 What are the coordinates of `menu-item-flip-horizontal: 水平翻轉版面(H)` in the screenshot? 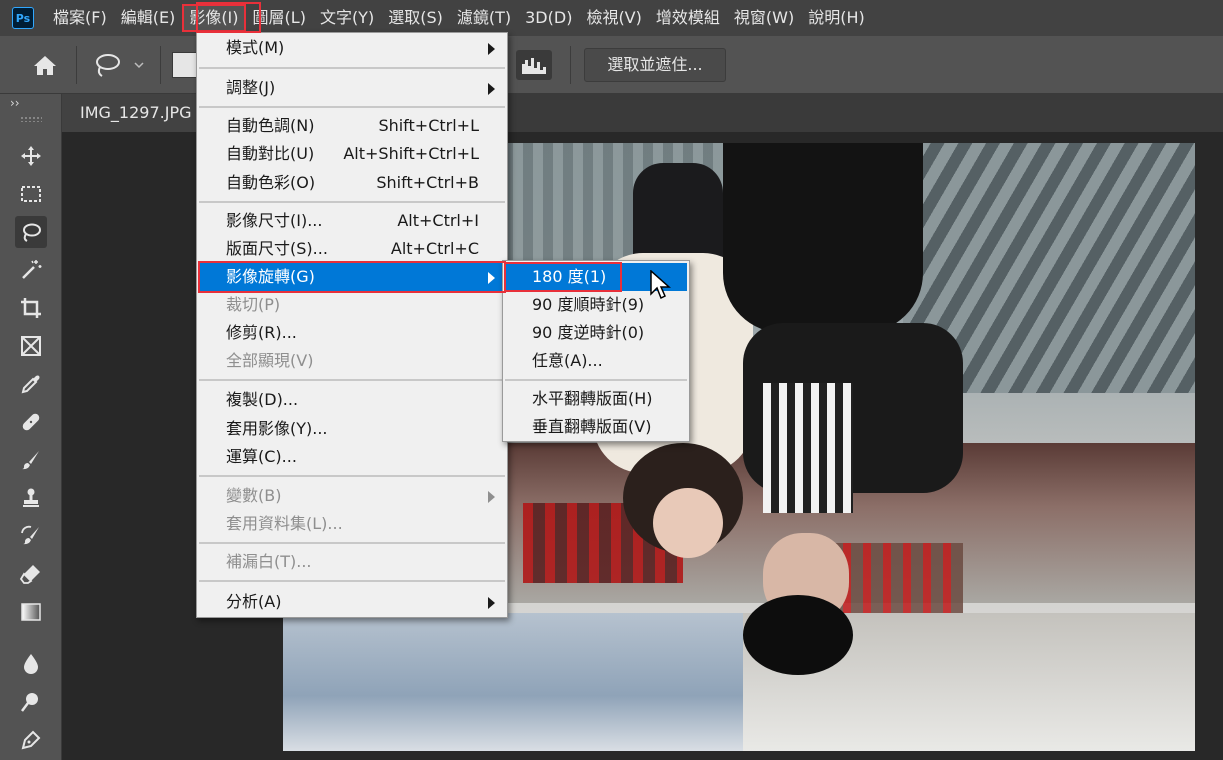 It's located at (596, 399).